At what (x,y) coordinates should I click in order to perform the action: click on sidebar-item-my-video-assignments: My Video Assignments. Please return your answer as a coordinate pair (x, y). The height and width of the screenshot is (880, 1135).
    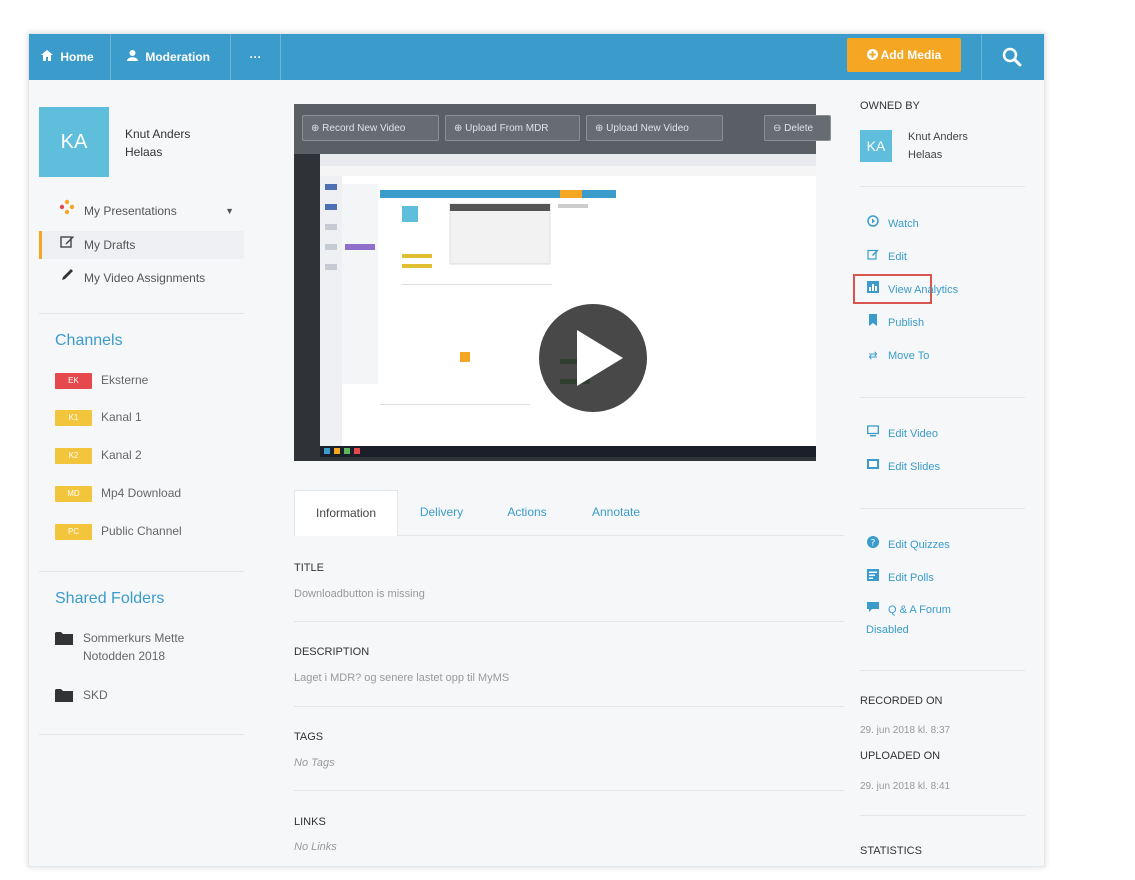
    Looking at the image, I should click on (141, 278).